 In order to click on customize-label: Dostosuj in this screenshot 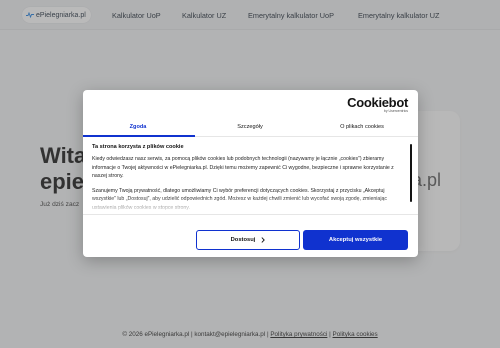, I will do `click(243, 240)`.